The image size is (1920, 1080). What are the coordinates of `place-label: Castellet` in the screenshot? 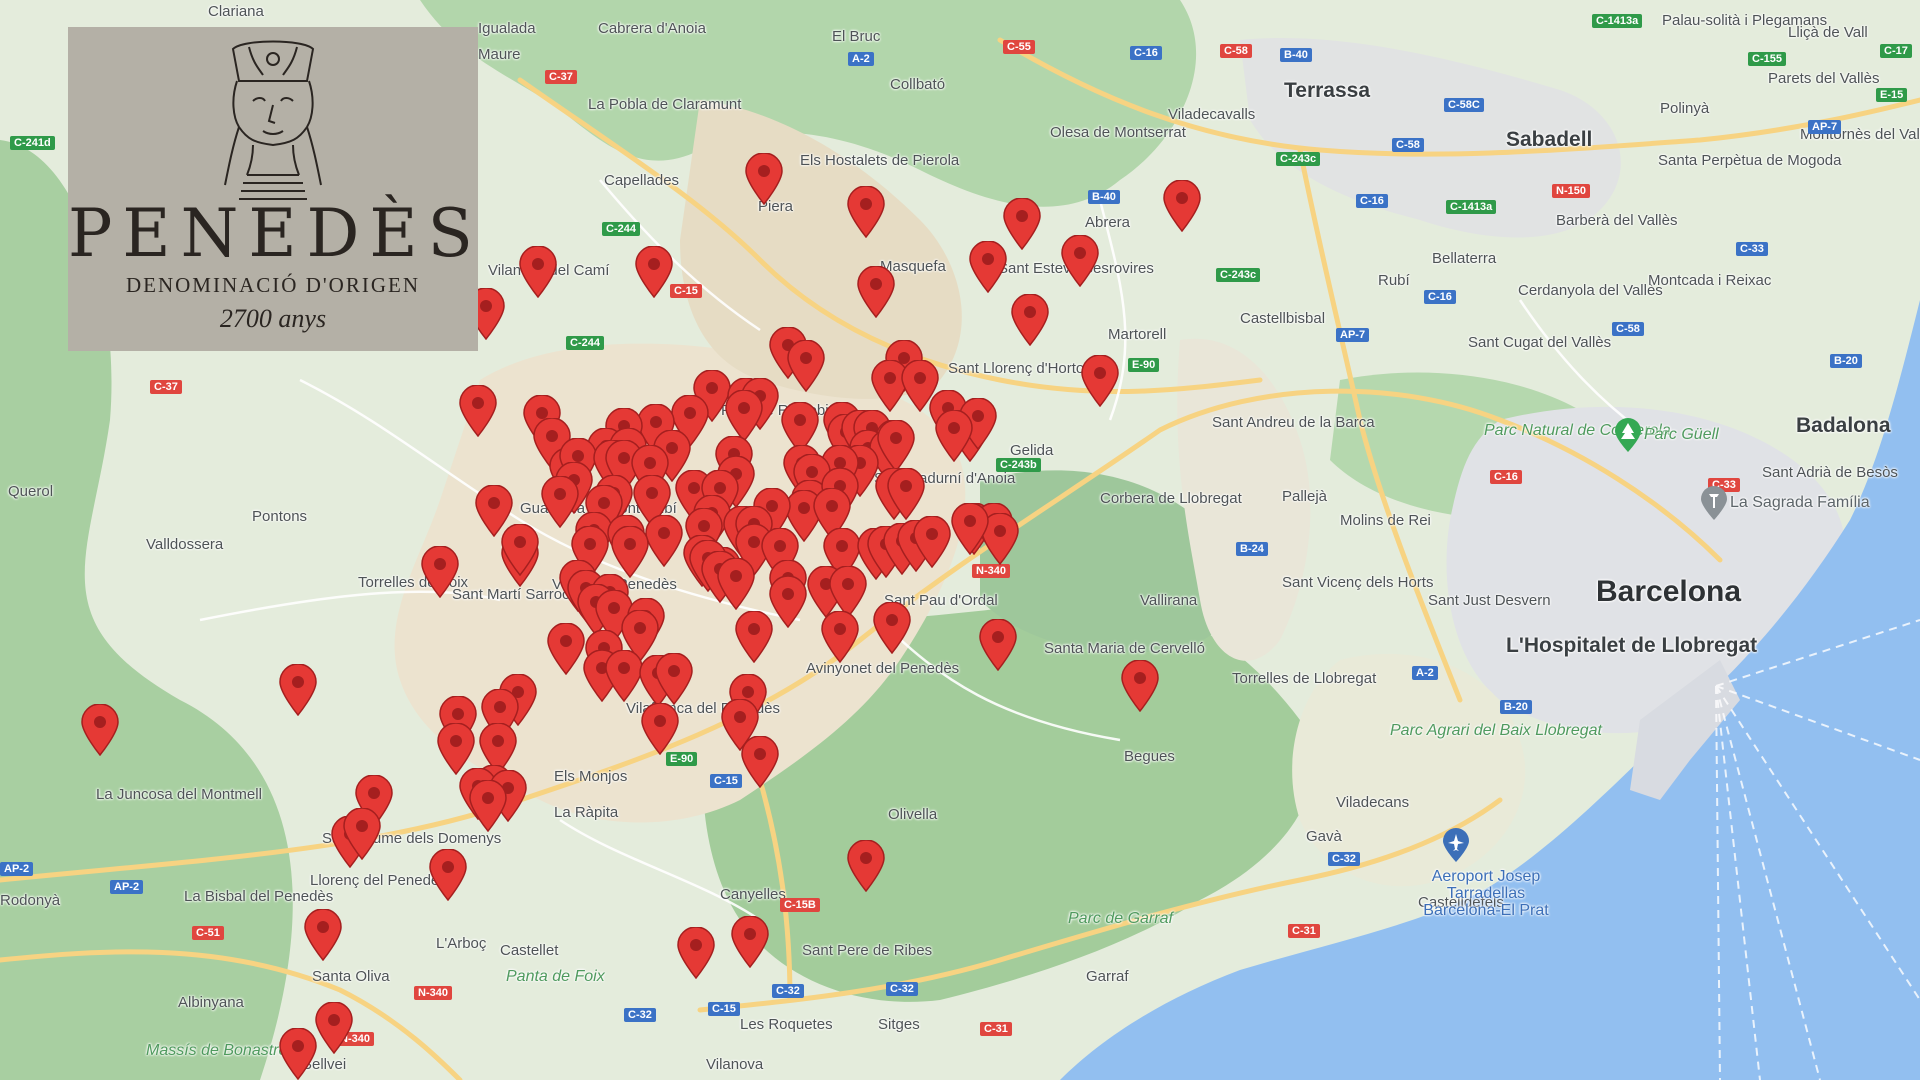 It's located at (529, 950).